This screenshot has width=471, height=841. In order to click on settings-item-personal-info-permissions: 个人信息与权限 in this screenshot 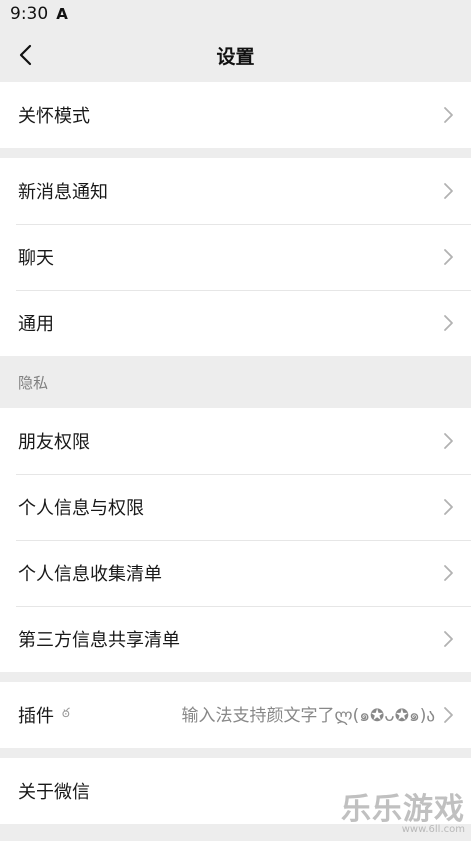, I will do `click(235, 507)`.